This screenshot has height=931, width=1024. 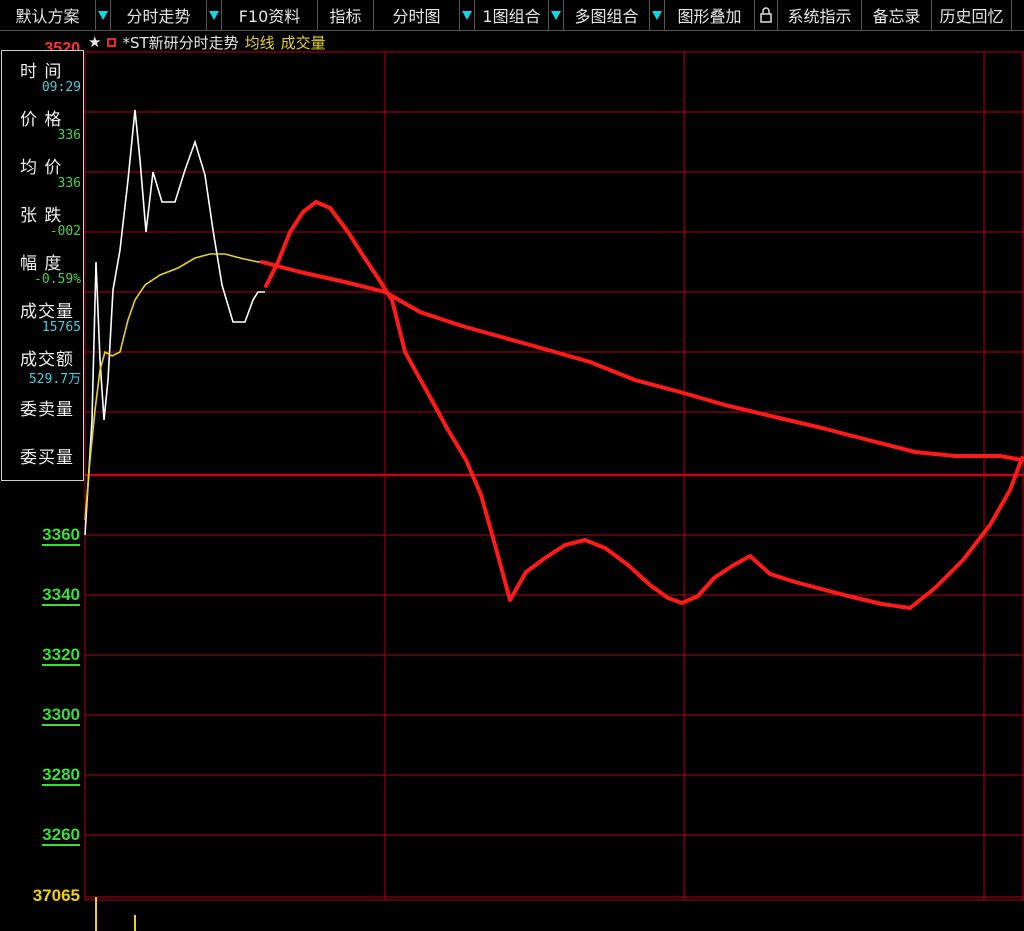 What do you see at coordinates (54, 379) in the screenshot?
I see `turnover-value: 529.7万` at bounding box center [54, 379].